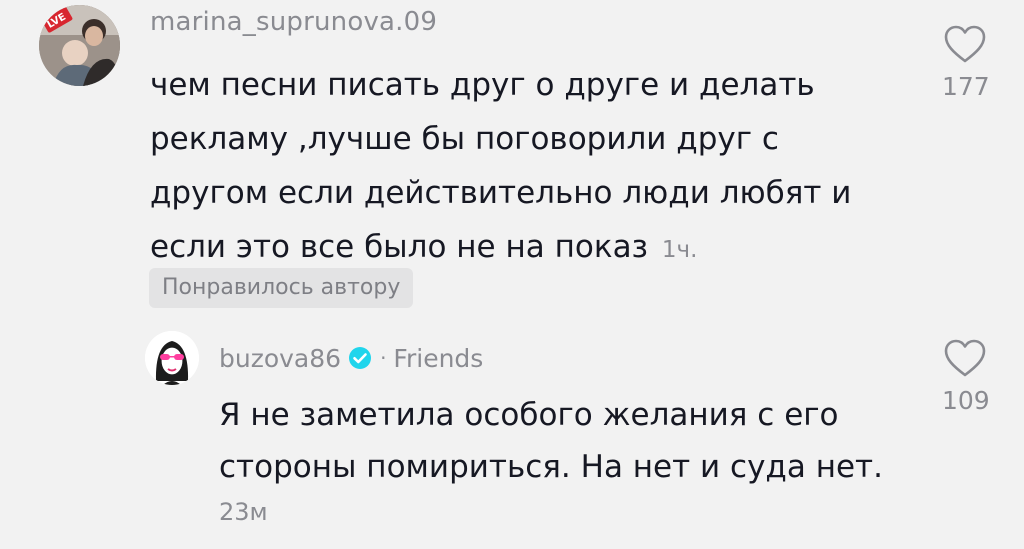  I want to click on friends-label: Friends, so click(438, 358).